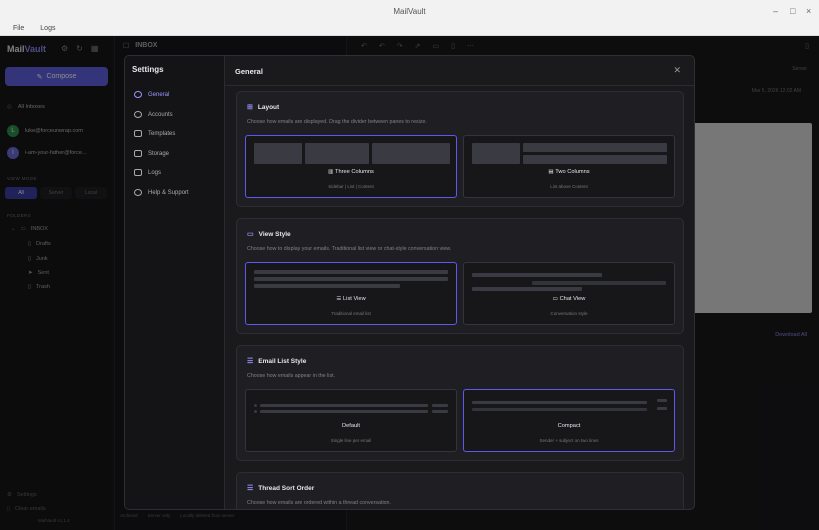 This screenshot has width=819, height=530. What do you see at coordinates (18, 28) in the screenshot?
I see `menu-file: File` at bounding box center [18, 28].